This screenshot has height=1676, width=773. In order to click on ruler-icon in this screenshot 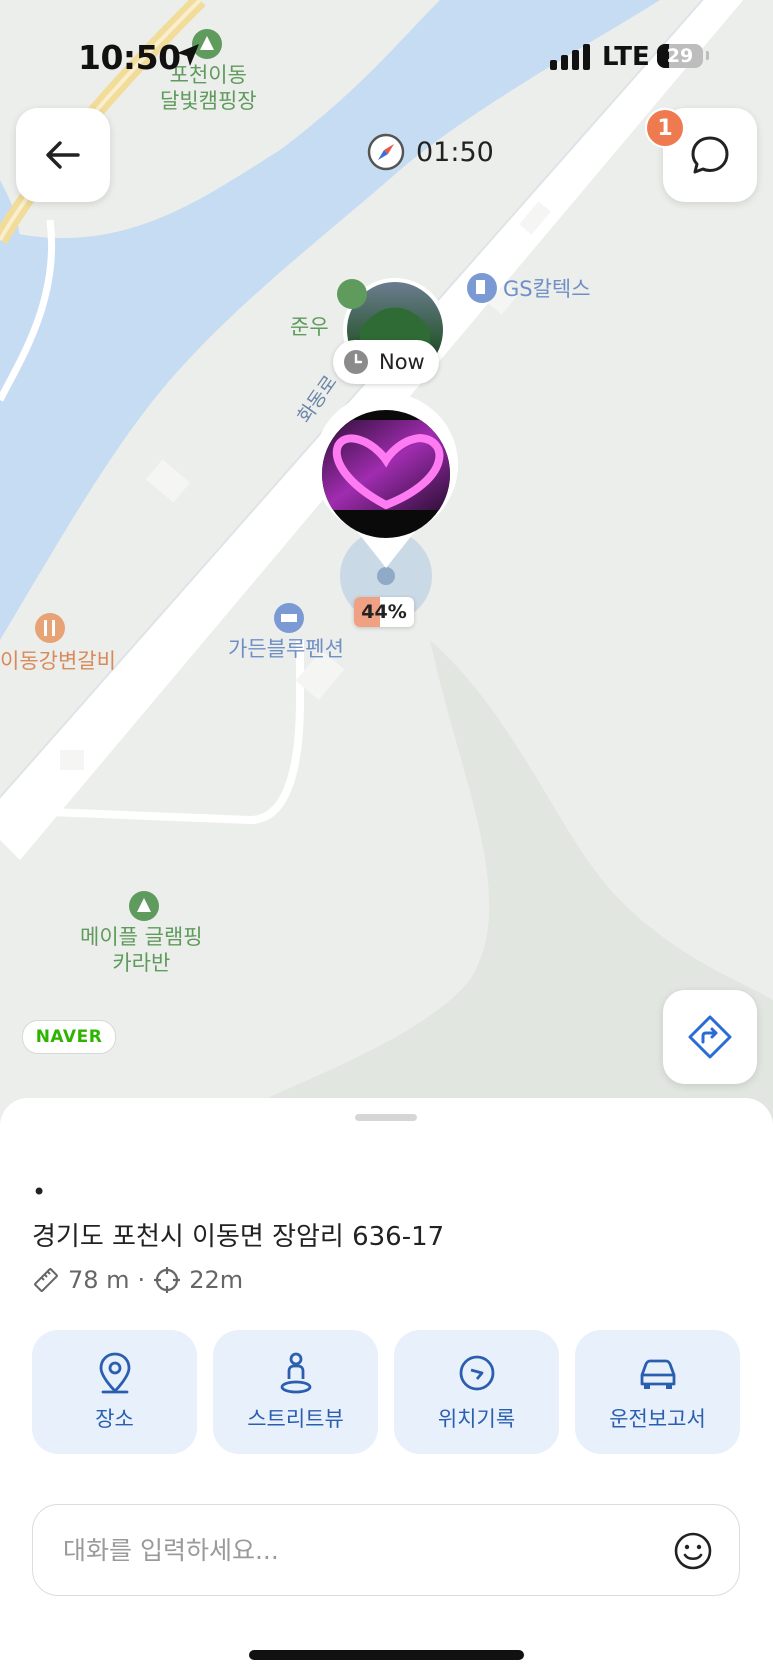, I will do `click(46, 1280)`.